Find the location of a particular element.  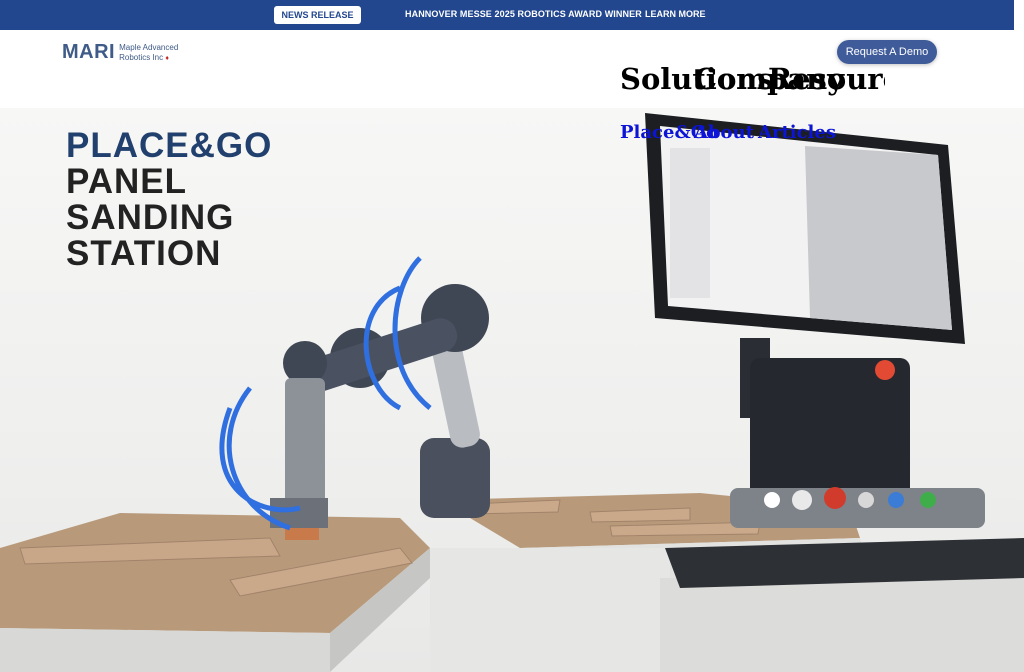

hero-title-line-1: PLACE&GO is located at coordinates (169, 145).